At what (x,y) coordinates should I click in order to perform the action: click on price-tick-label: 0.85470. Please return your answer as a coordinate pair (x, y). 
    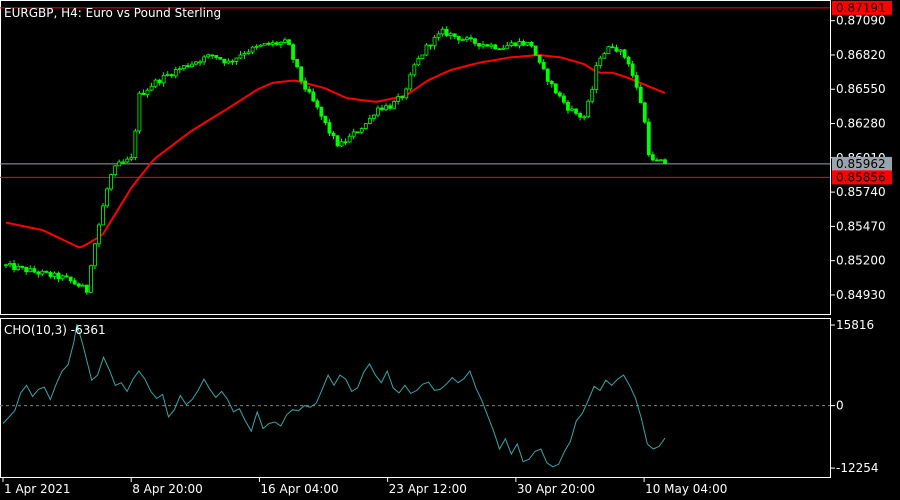
    Looking at the image, I should click on (861, 226).